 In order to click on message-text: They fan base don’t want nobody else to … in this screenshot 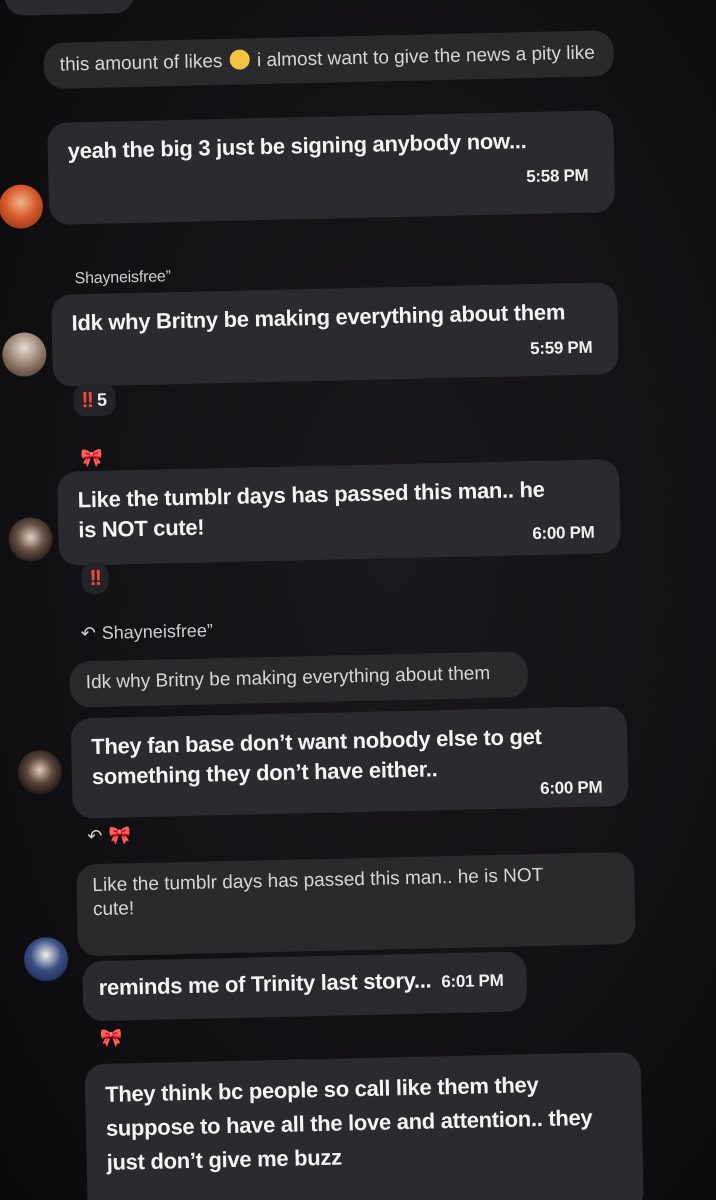, I will do `click(316, 756)`.